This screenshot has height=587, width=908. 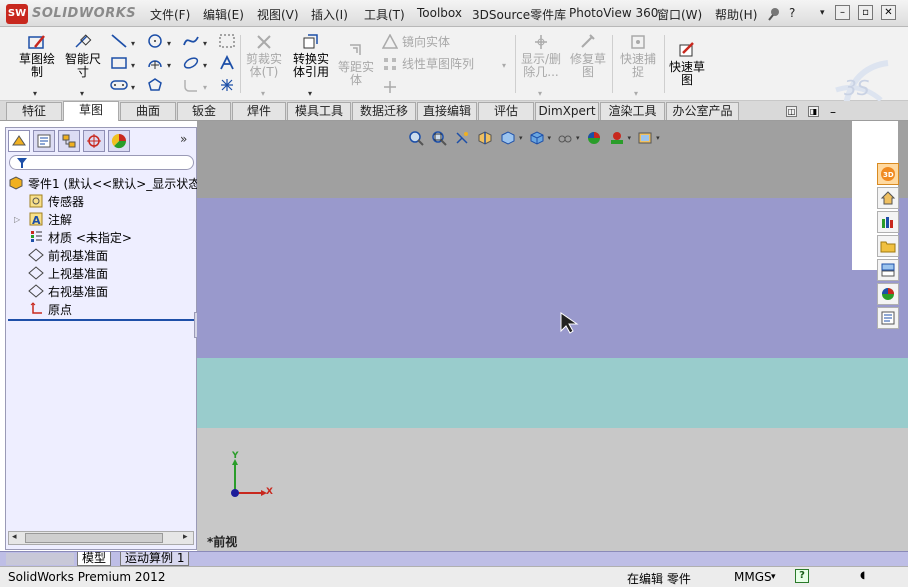 I want to click on sketch-dropdown-arrow: ▾, so click(x=35, y=93).